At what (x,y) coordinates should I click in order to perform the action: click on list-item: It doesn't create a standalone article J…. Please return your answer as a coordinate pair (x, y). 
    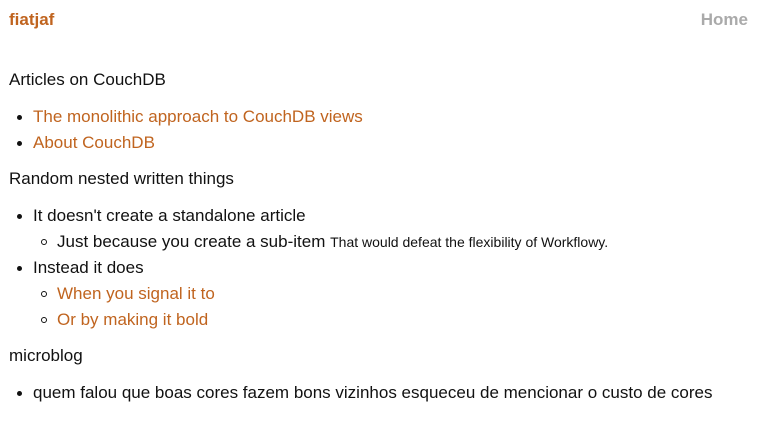
    Looking at the image, I should click on (379, 229).